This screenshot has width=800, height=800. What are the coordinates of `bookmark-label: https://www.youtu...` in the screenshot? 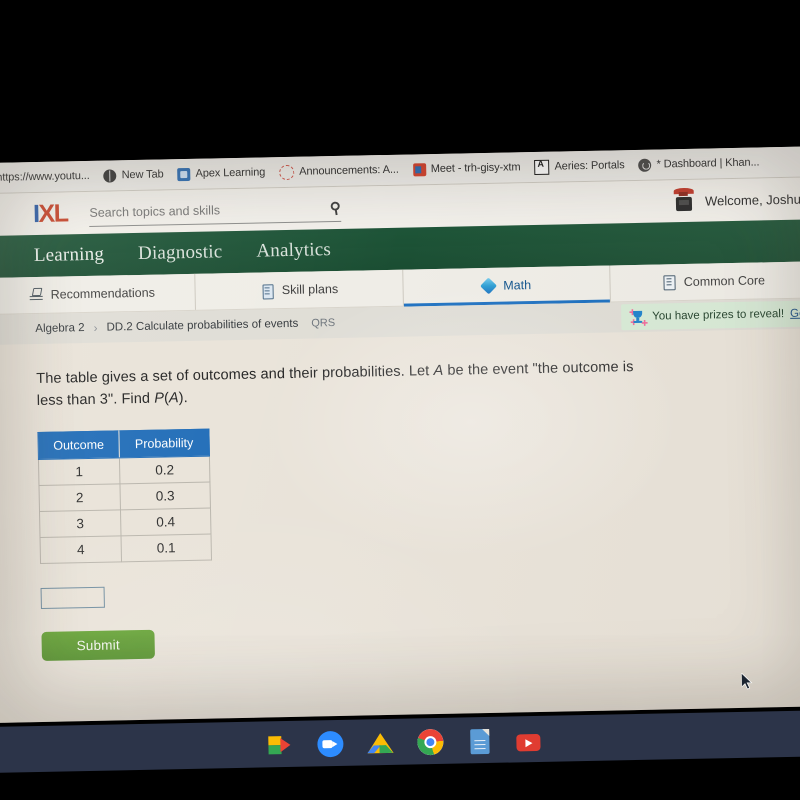 It's located at (45, 176).